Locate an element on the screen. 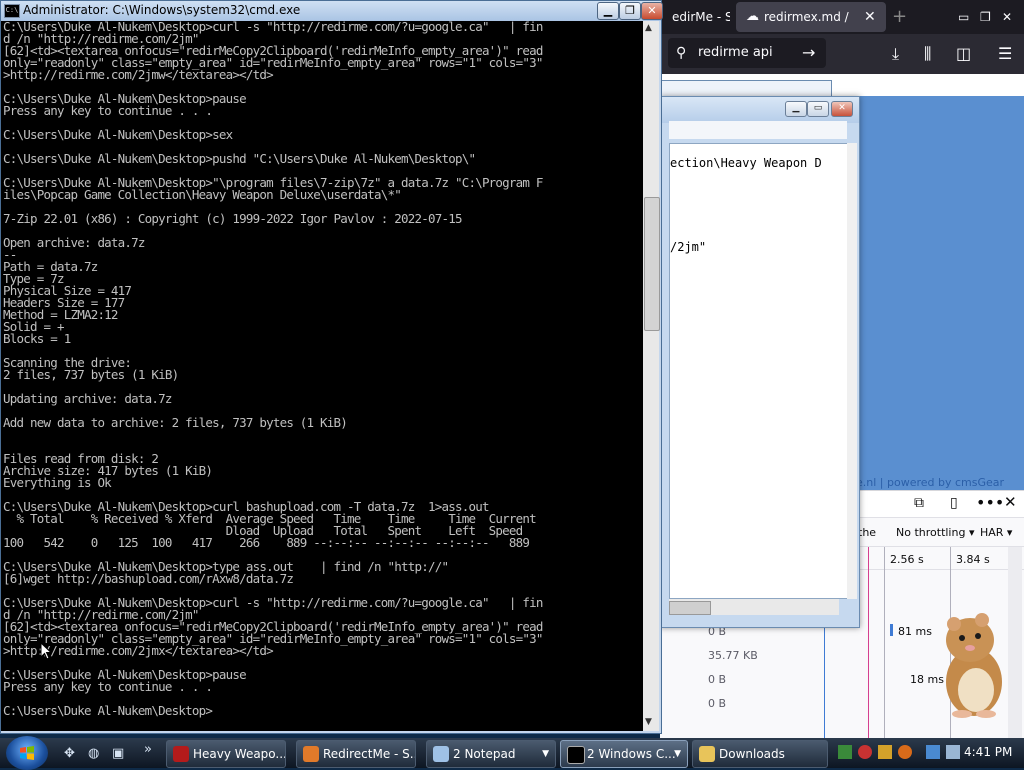 This screenshot has height=770, width=1024. restore-icon: ❐ is located at coordinates (990, 17).